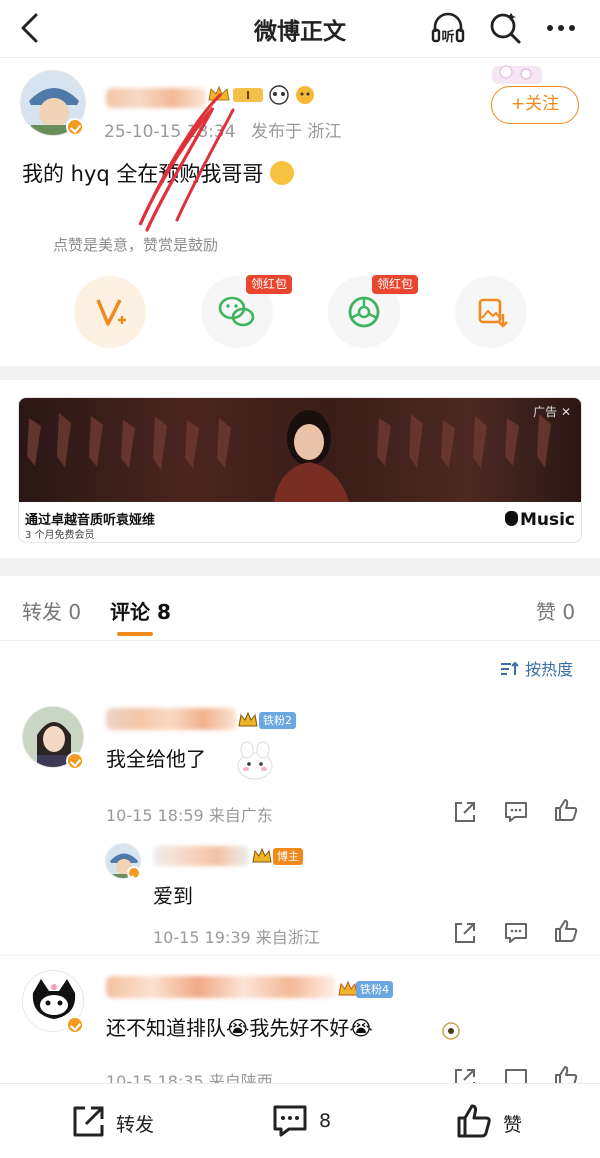 This screenshot has width=600, height=1158. I want to click on v-plus-icon, so click(111, 312).